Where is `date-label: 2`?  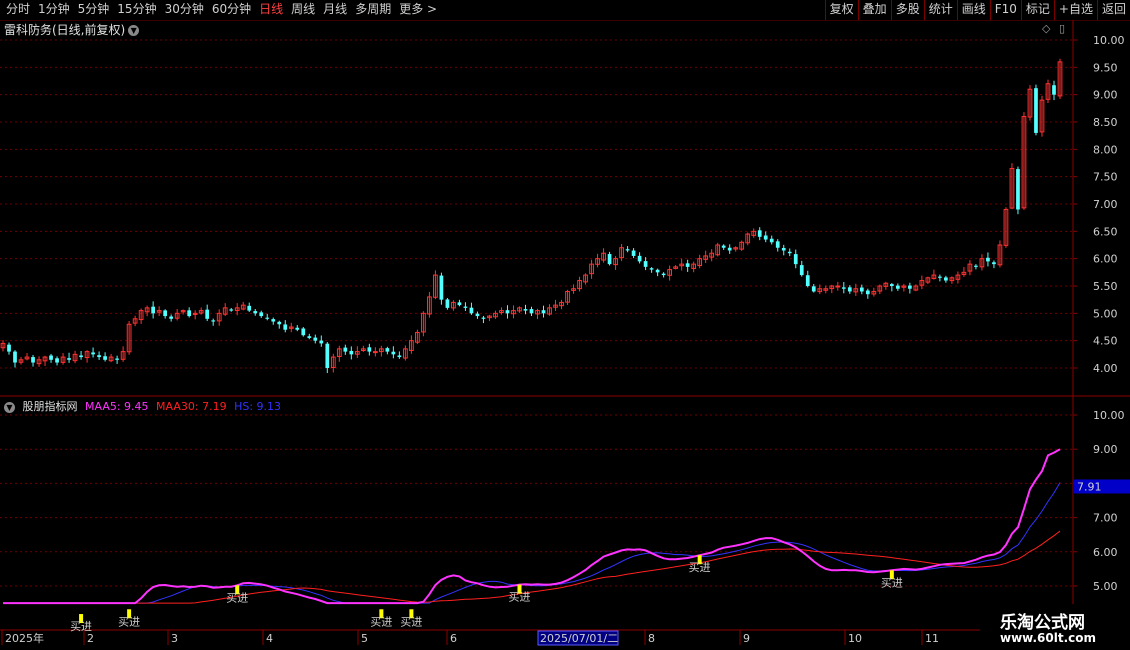 date-label: 2 is located at coordinates (90, 638).